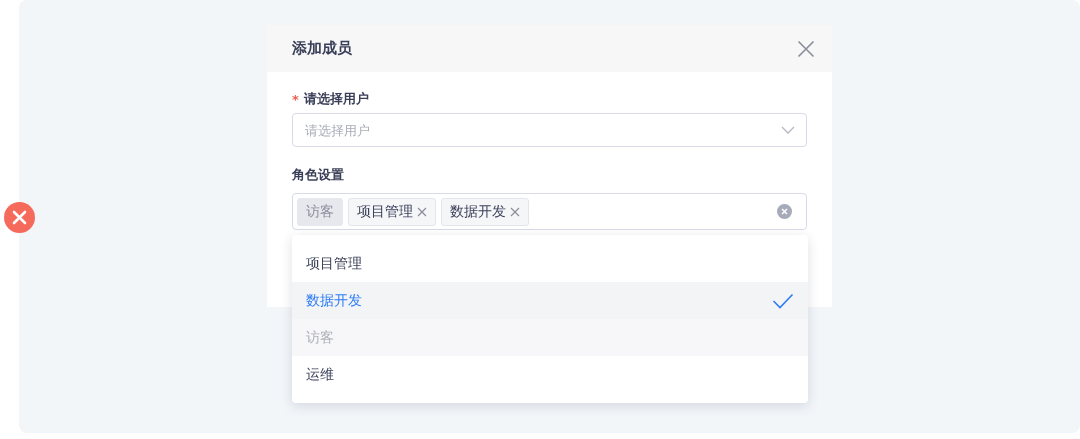 The image size is (1080, 439). Describe the element at coordinates (550, 300) in the screenshot. I see `dropdown-option: 数据开发` at that location.